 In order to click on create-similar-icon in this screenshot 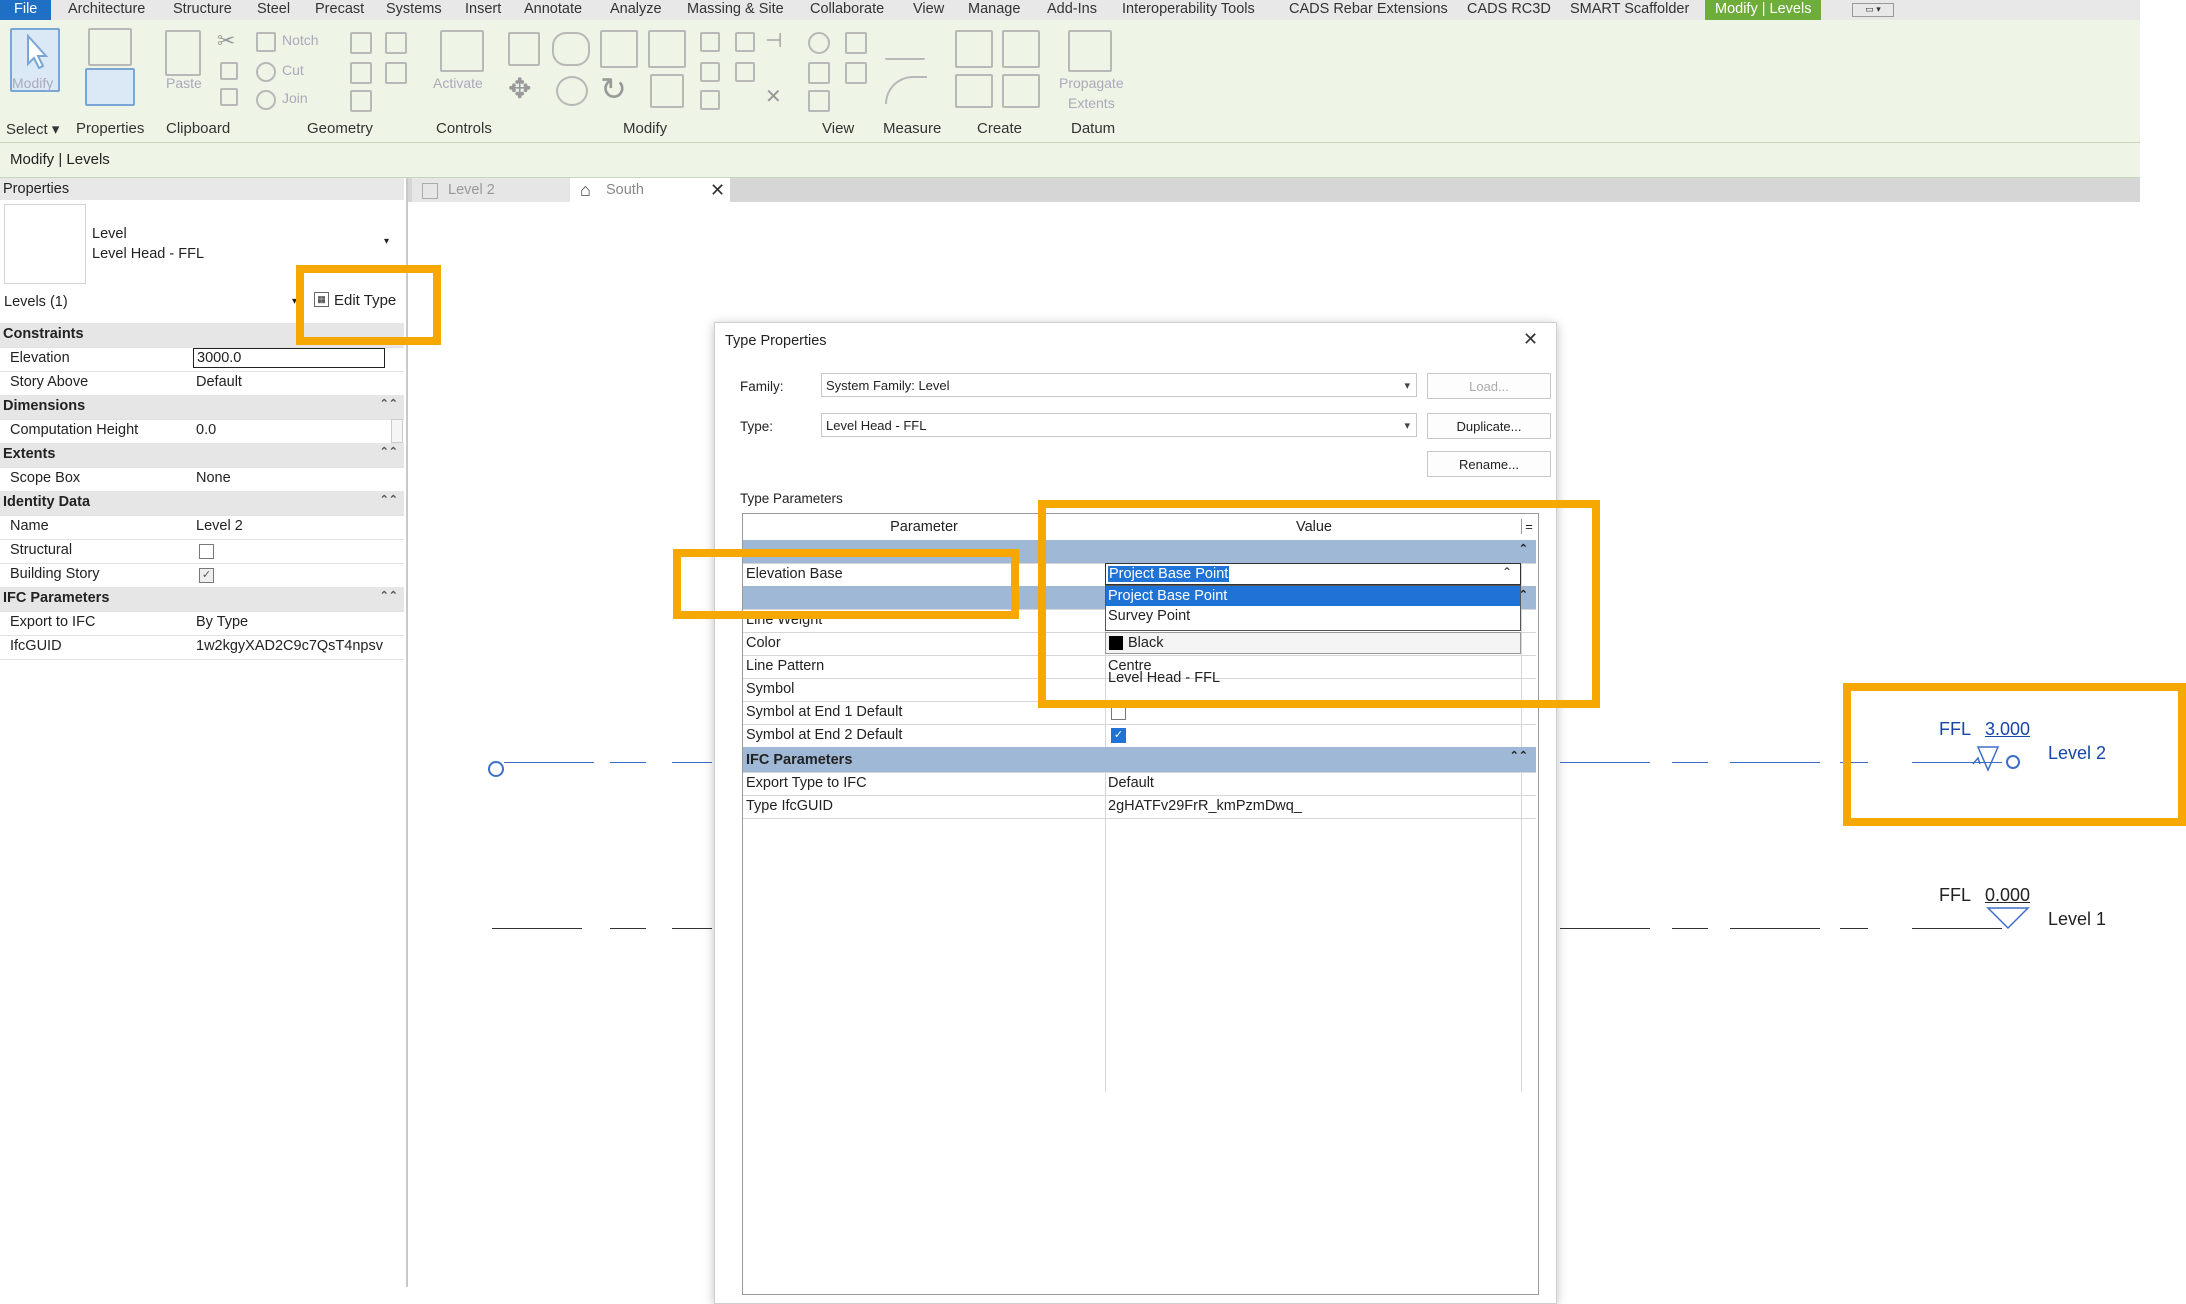, I will do `click(1021, 91)`.